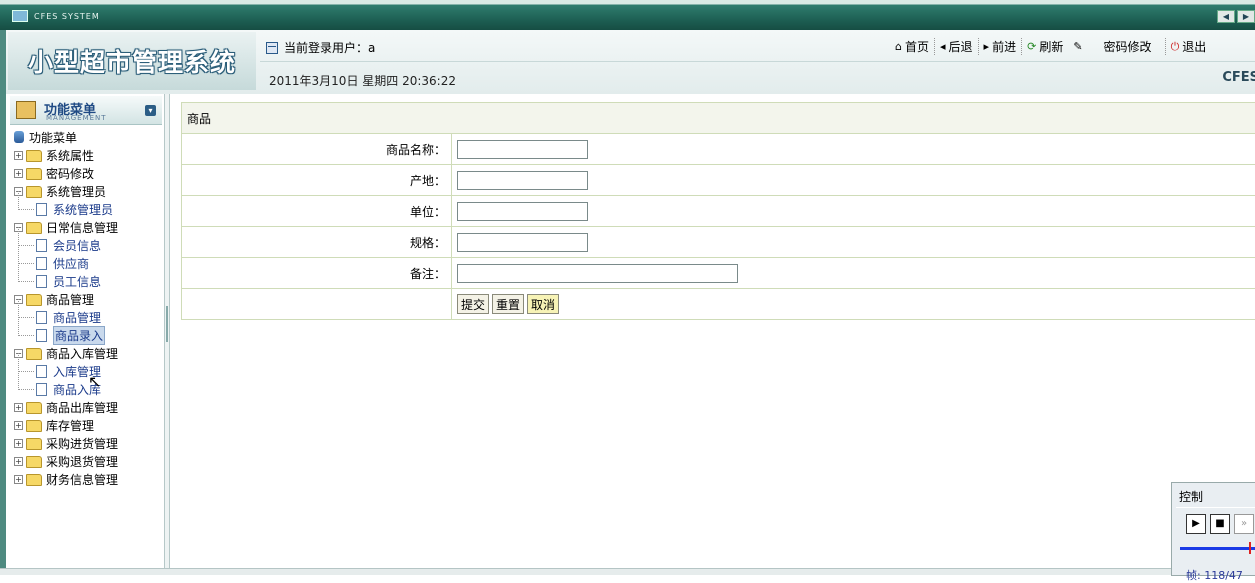  What do you see at coordinates (508, 304) in the screenshot?
I see `reset-button: 重置` at bounding box center [508, 304].